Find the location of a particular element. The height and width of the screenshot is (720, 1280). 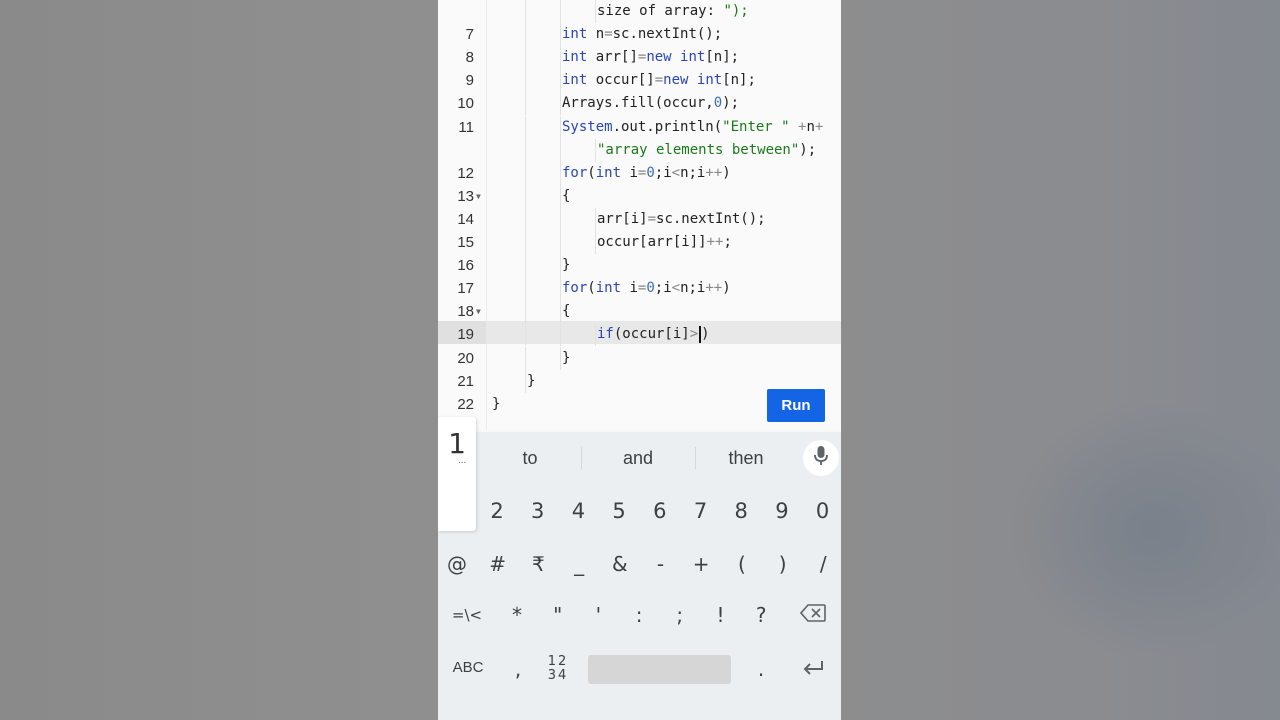

symbol-key: _ is located at coordinates (579, 564).